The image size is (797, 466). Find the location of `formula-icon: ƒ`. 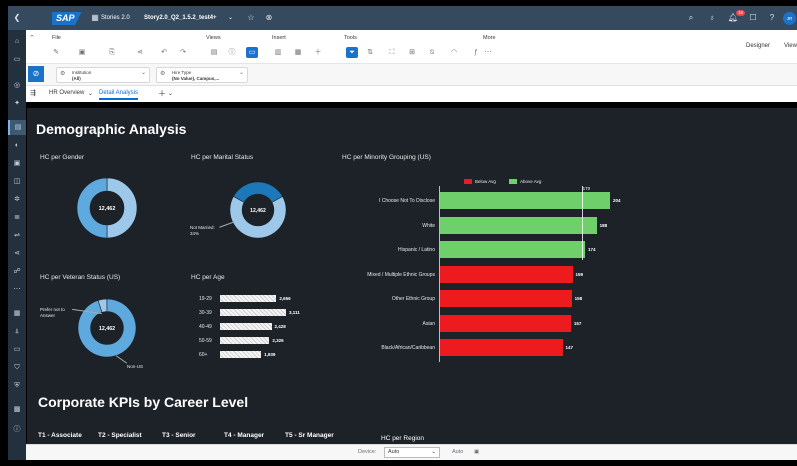

formula-icon: ƒ is located at coordinates (476, 52).